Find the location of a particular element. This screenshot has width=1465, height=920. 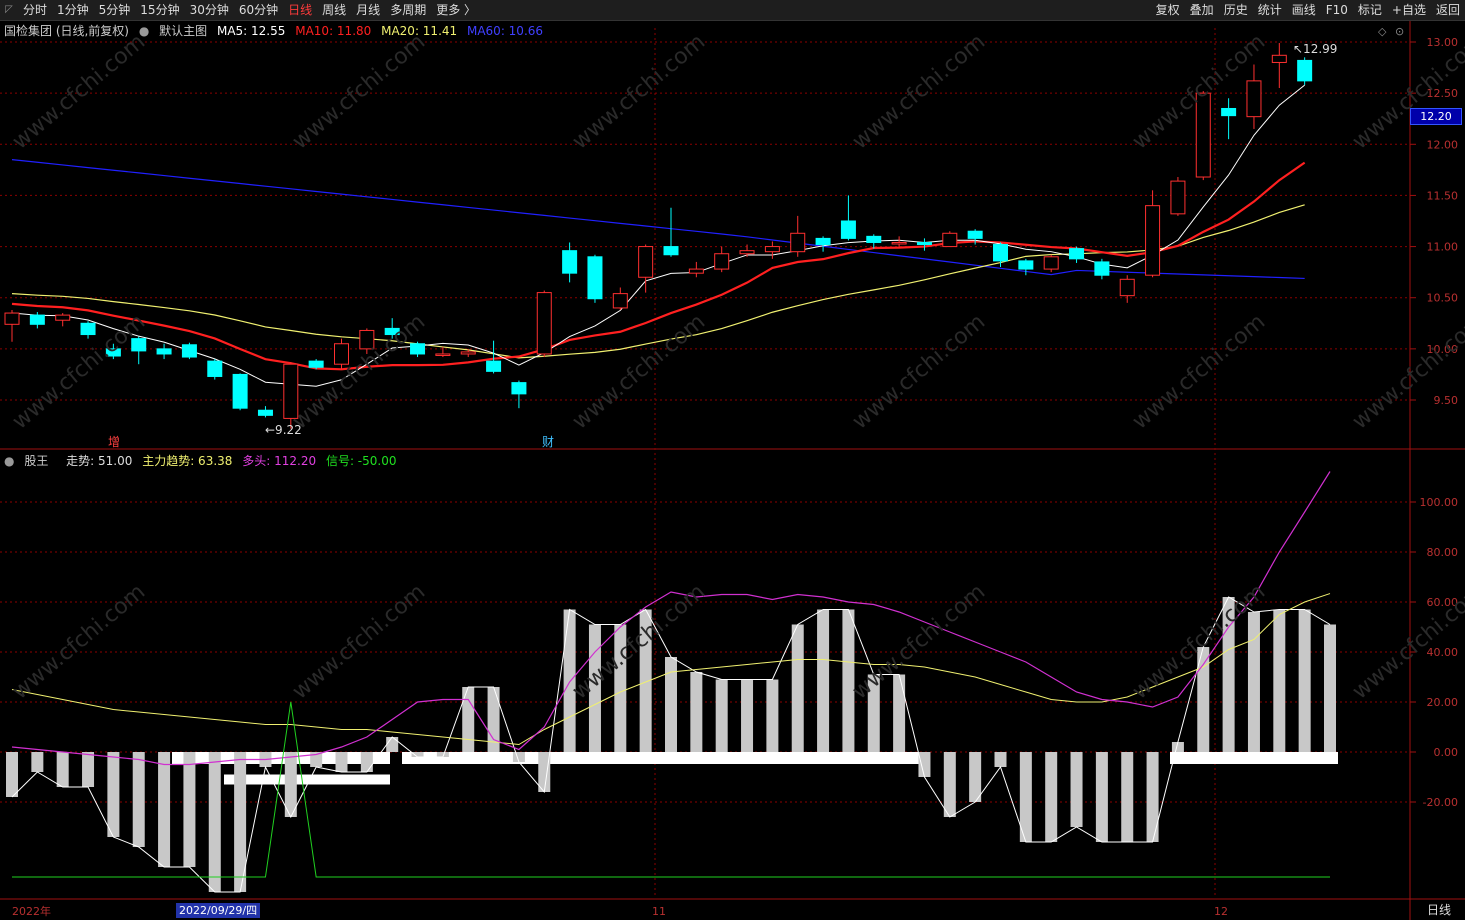

y-tick-label: 11.00 is located at coordinates (1443, 247).